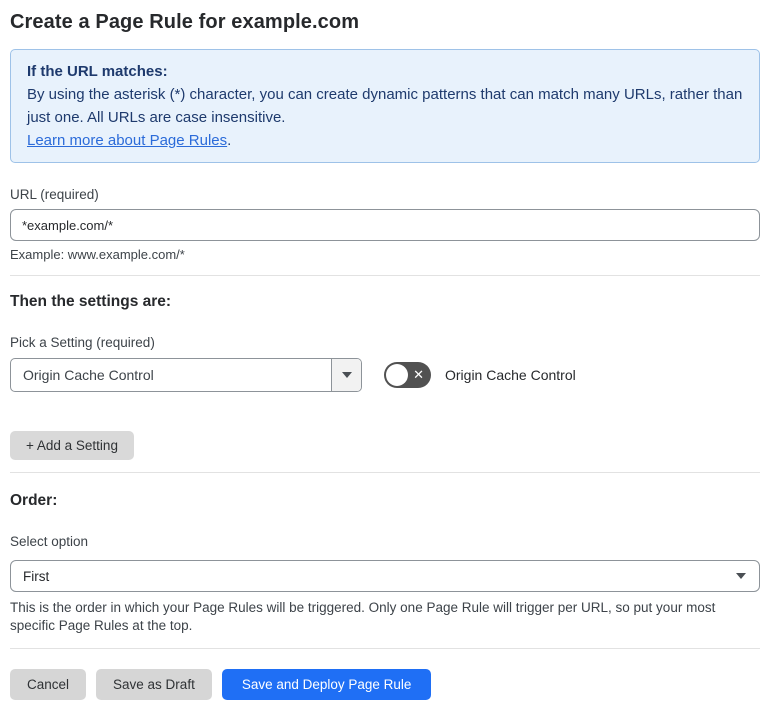 This screenshot has height=710, width=770. I want to click on cancel-button: Cancel, so click(48, 684).